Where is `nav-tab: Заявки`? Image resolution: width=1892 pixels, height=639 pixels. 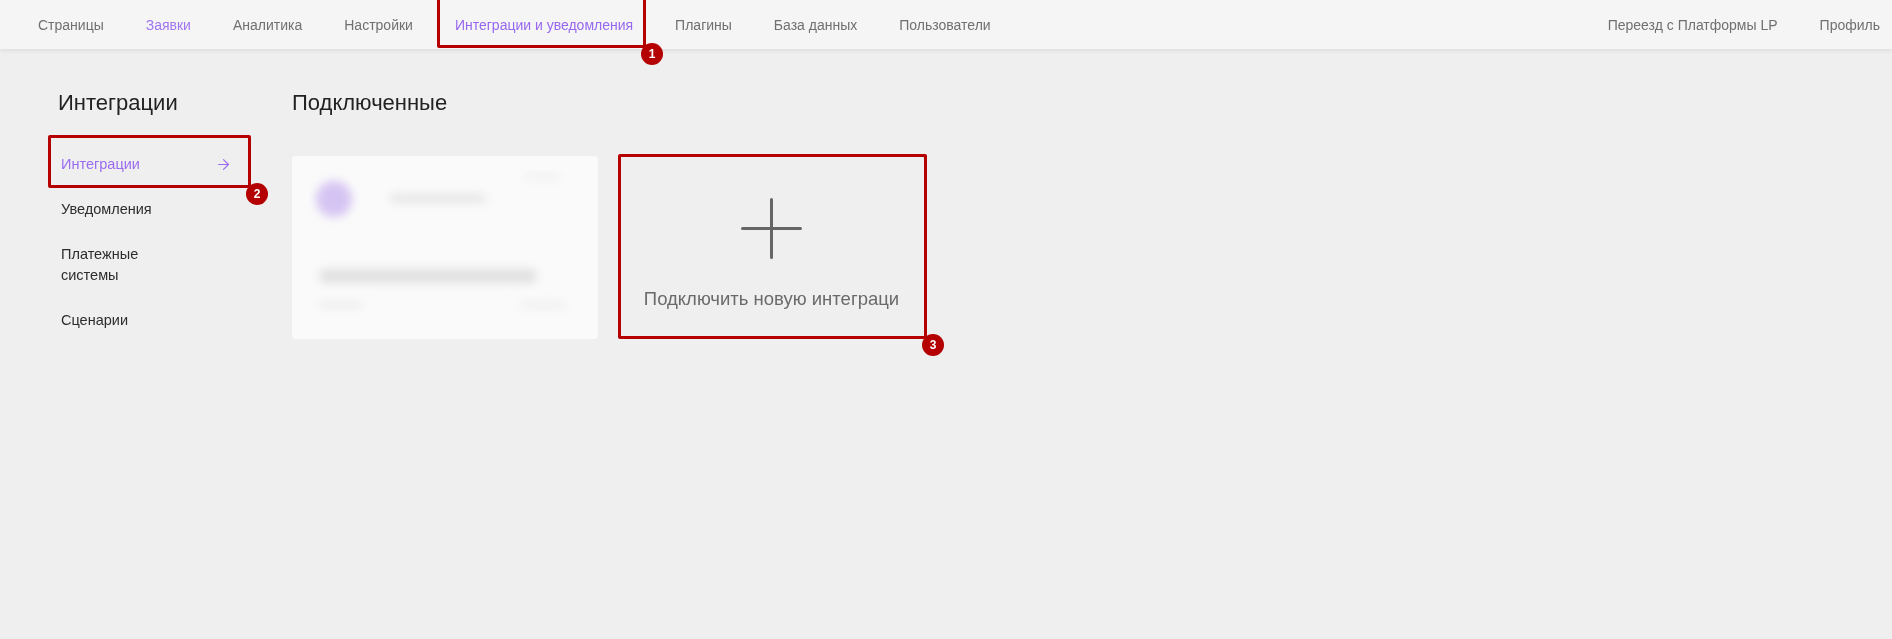 nav-tab: Заявки is located at coordinates (168, 24).